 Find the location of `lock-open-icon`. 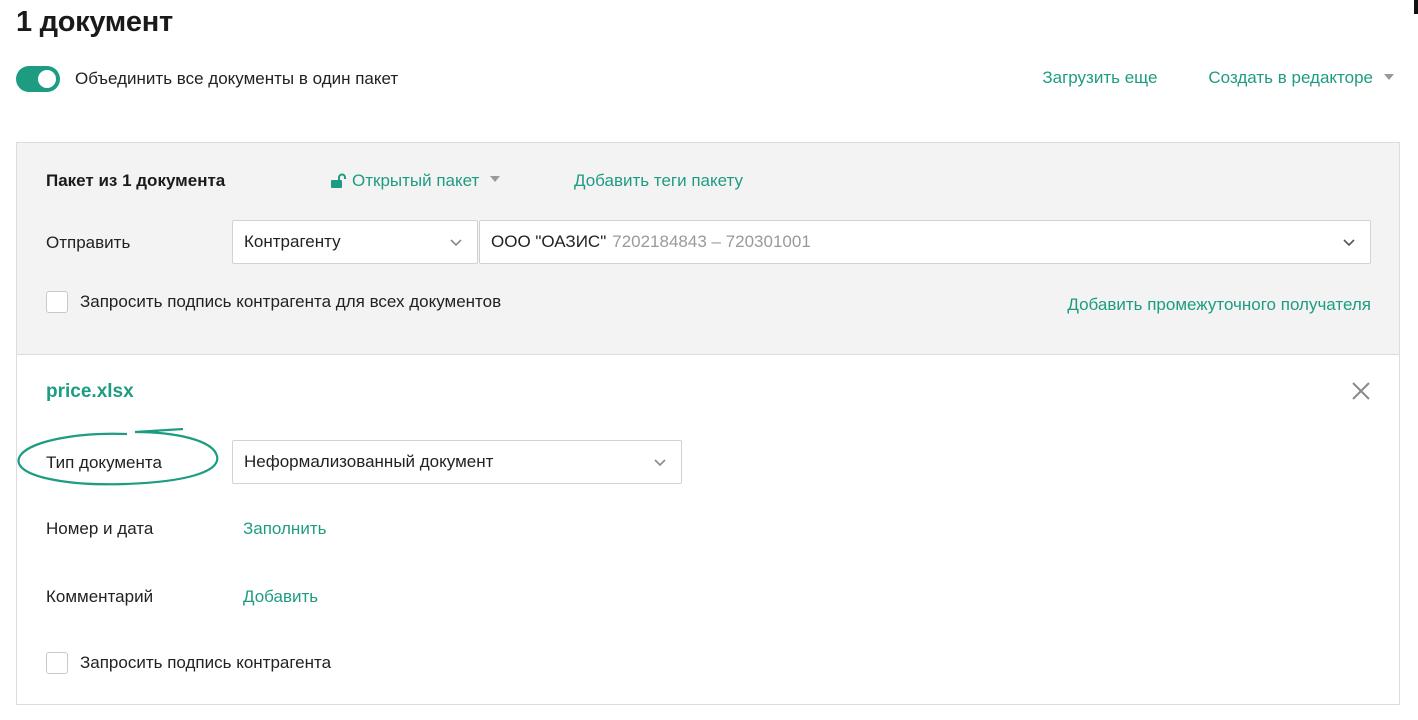

lock-open-icon is located at coordinates (338, 180).